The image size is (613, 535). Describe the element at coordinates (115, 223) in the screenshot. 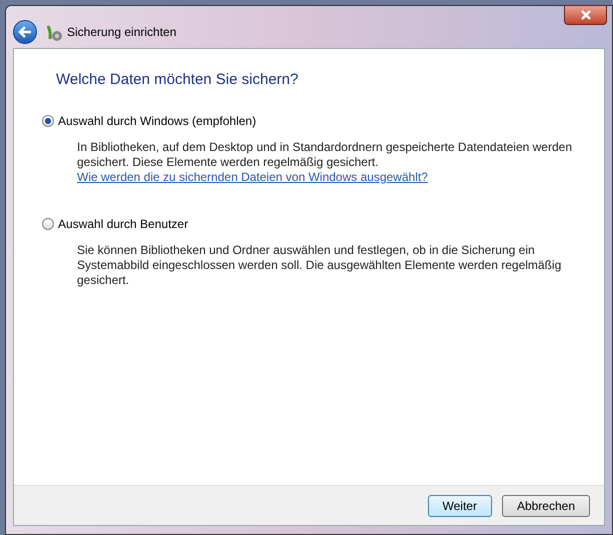

I see `radio-option: Auswahl durch Benutzer` at that location.